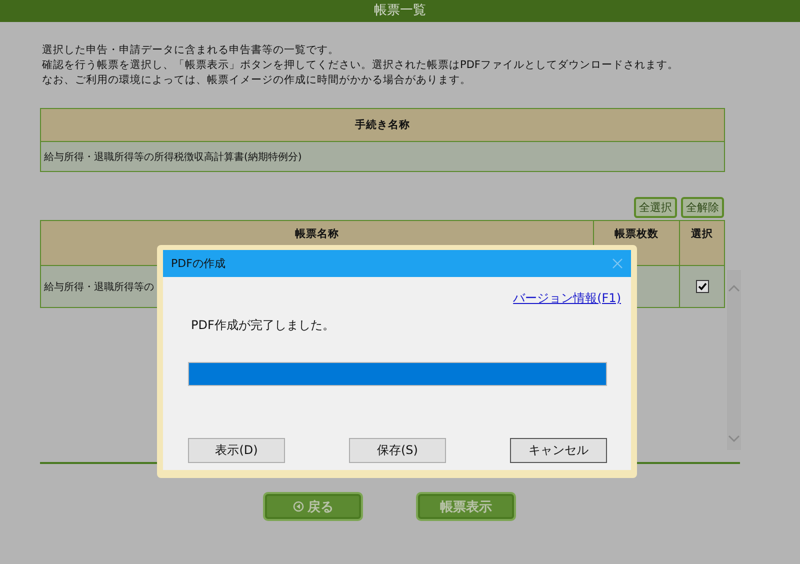  Describe the element at coordinates (734, 439) in the screenshot. I see `scroll-down-icon` at that location.